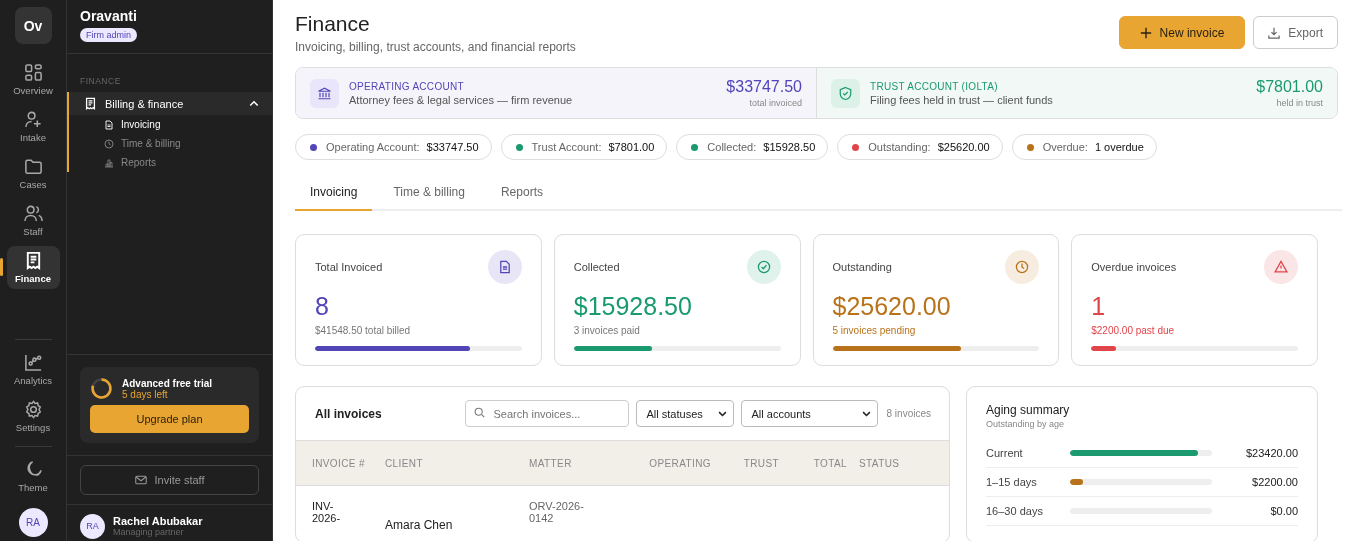  Describe the element at coordinates (479, 412) in the screenshot. I see `search-icon` at that location.